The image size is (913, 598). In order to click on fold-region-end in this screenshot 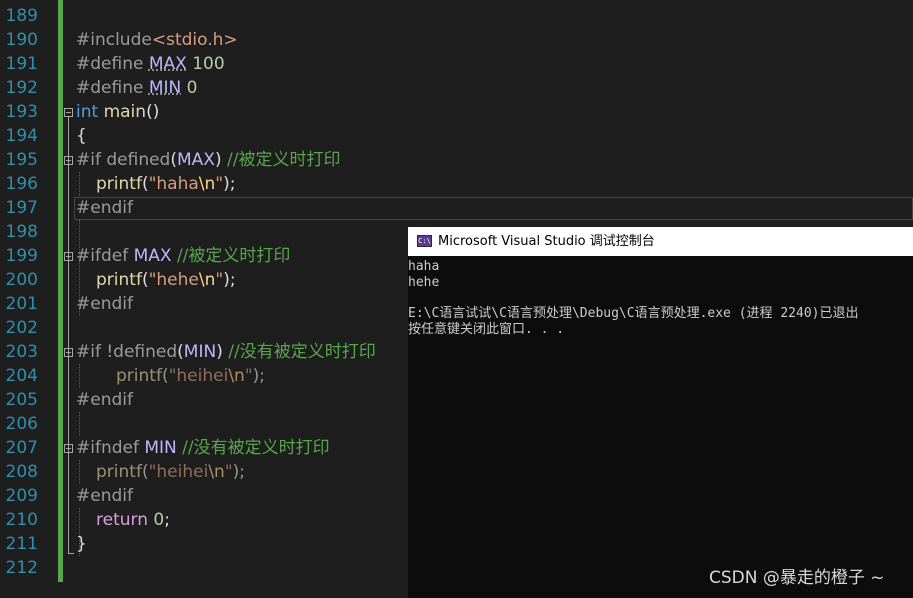, I will do `click(71, 553)`.